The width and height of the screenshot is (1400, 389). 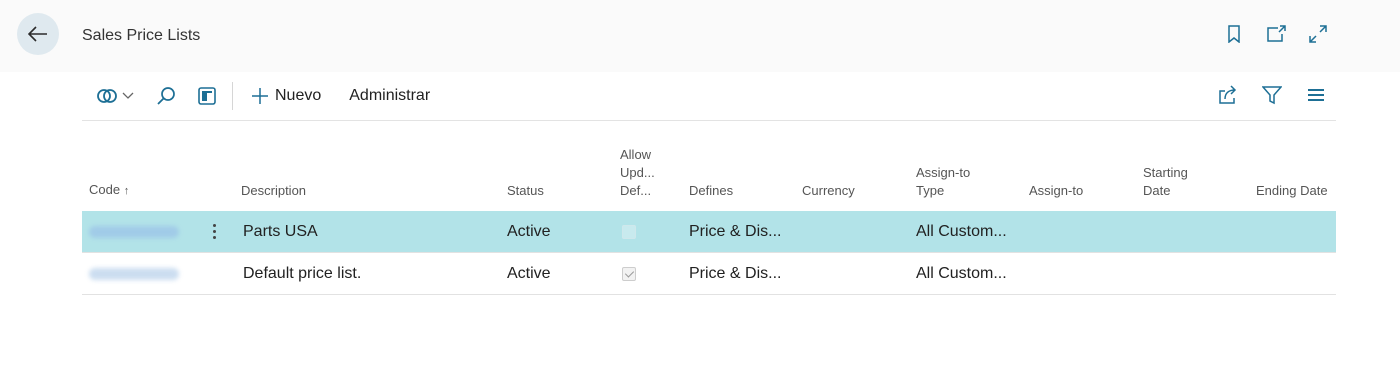 I want to click on new-button: Nuevo, so click(x=286, y=96).